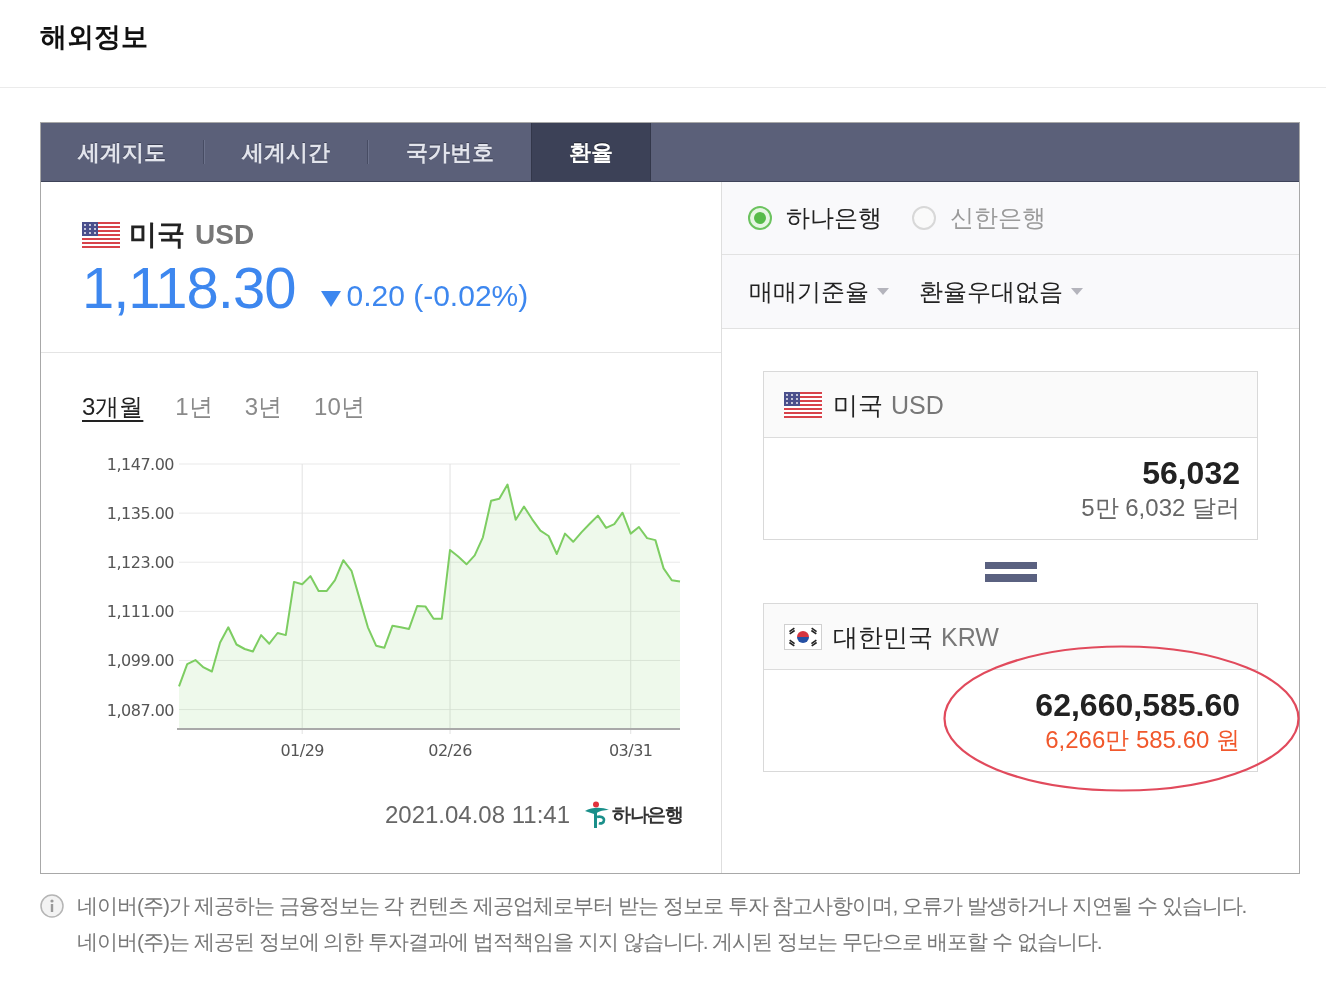 Image resolution: width=1326 pixels, height=986 pixels. I want to click on y-axis-label: 1,111.00, so click(140, 612).